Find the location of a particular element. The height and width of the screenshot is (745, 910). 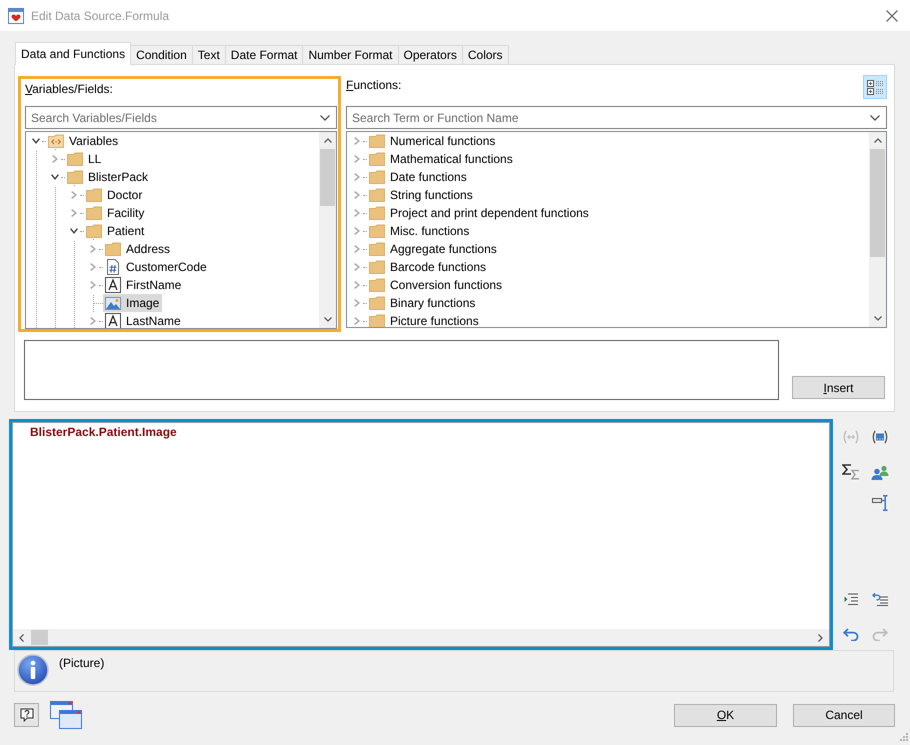

folder-code-icon is located at coordinates (56, 141).